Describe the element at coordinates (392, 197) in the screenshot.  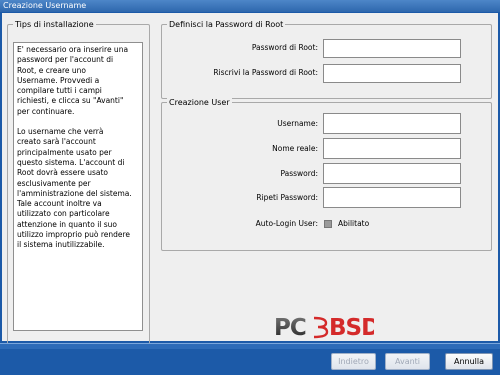
I see `repeat-password-field` at that location.